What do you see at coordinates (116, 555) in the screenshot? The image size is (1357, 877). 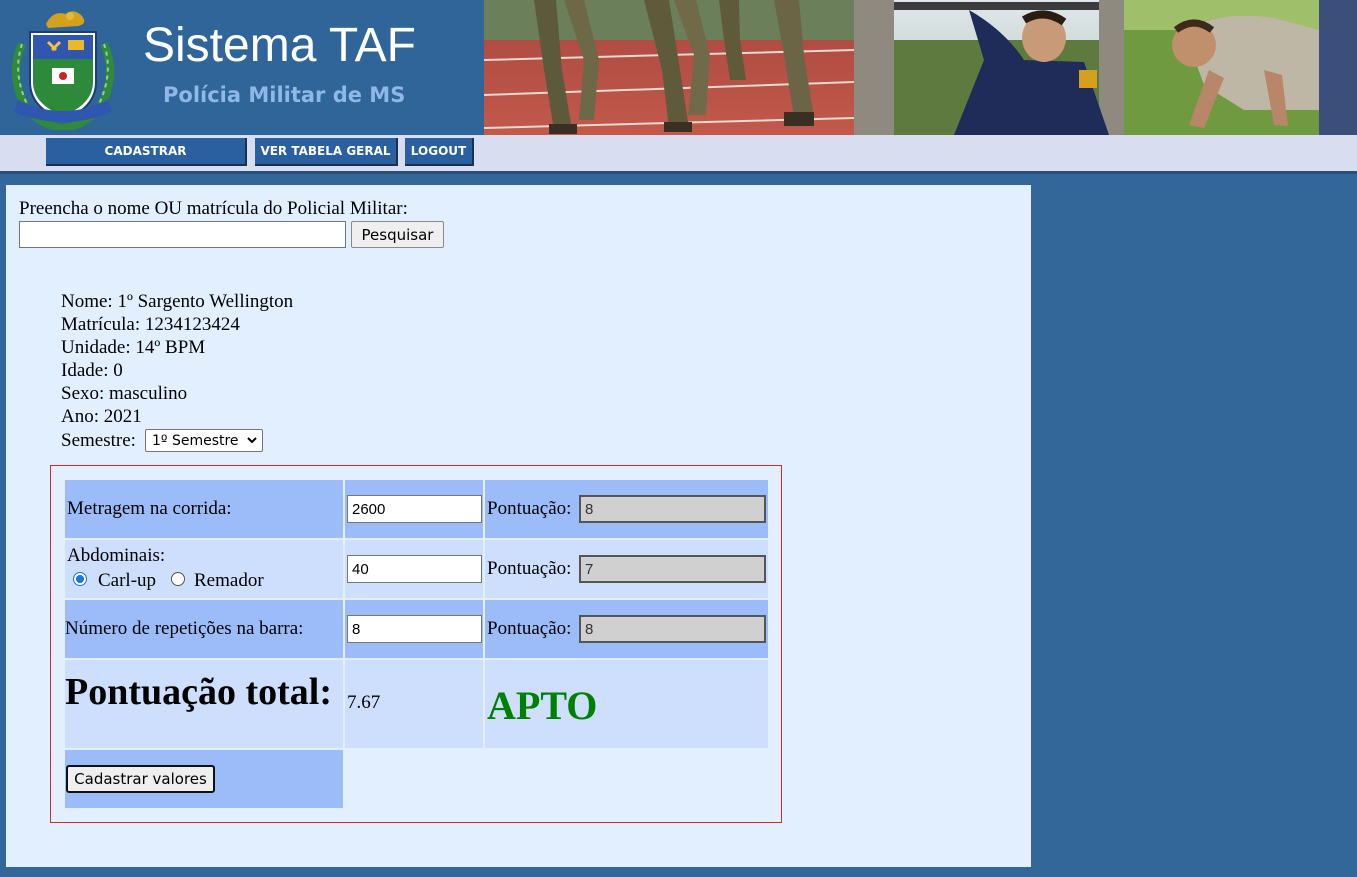 I see `abdominais-label: Abdominais:` at bounding box center [116, 555].